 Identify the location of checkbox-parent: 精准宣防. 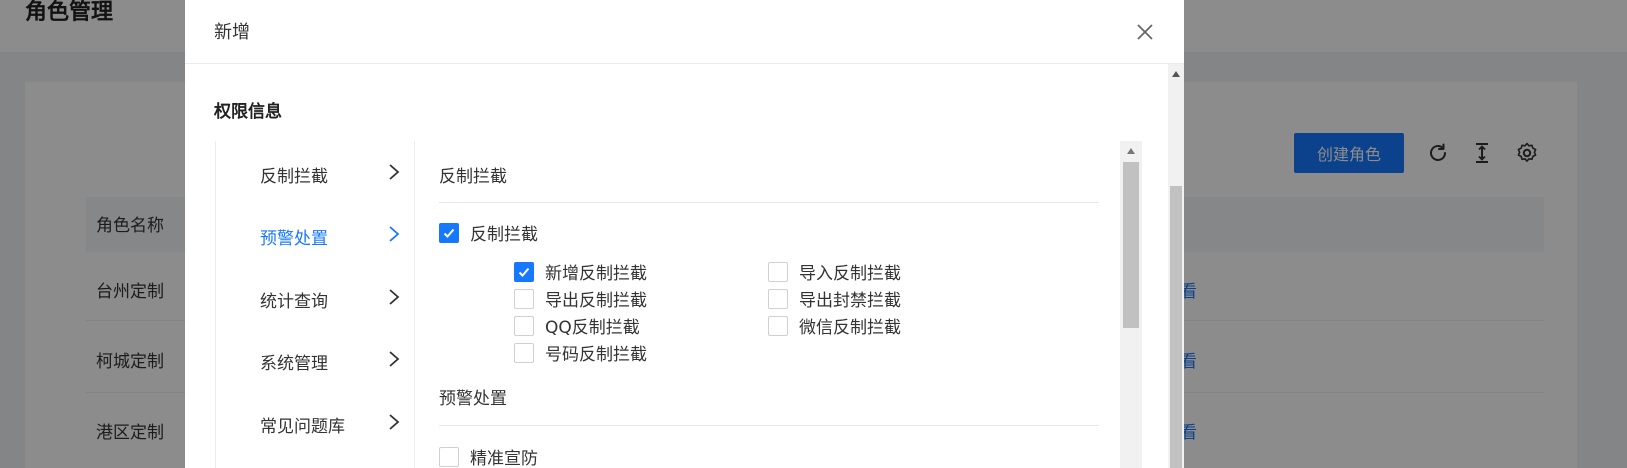
(488, 456).